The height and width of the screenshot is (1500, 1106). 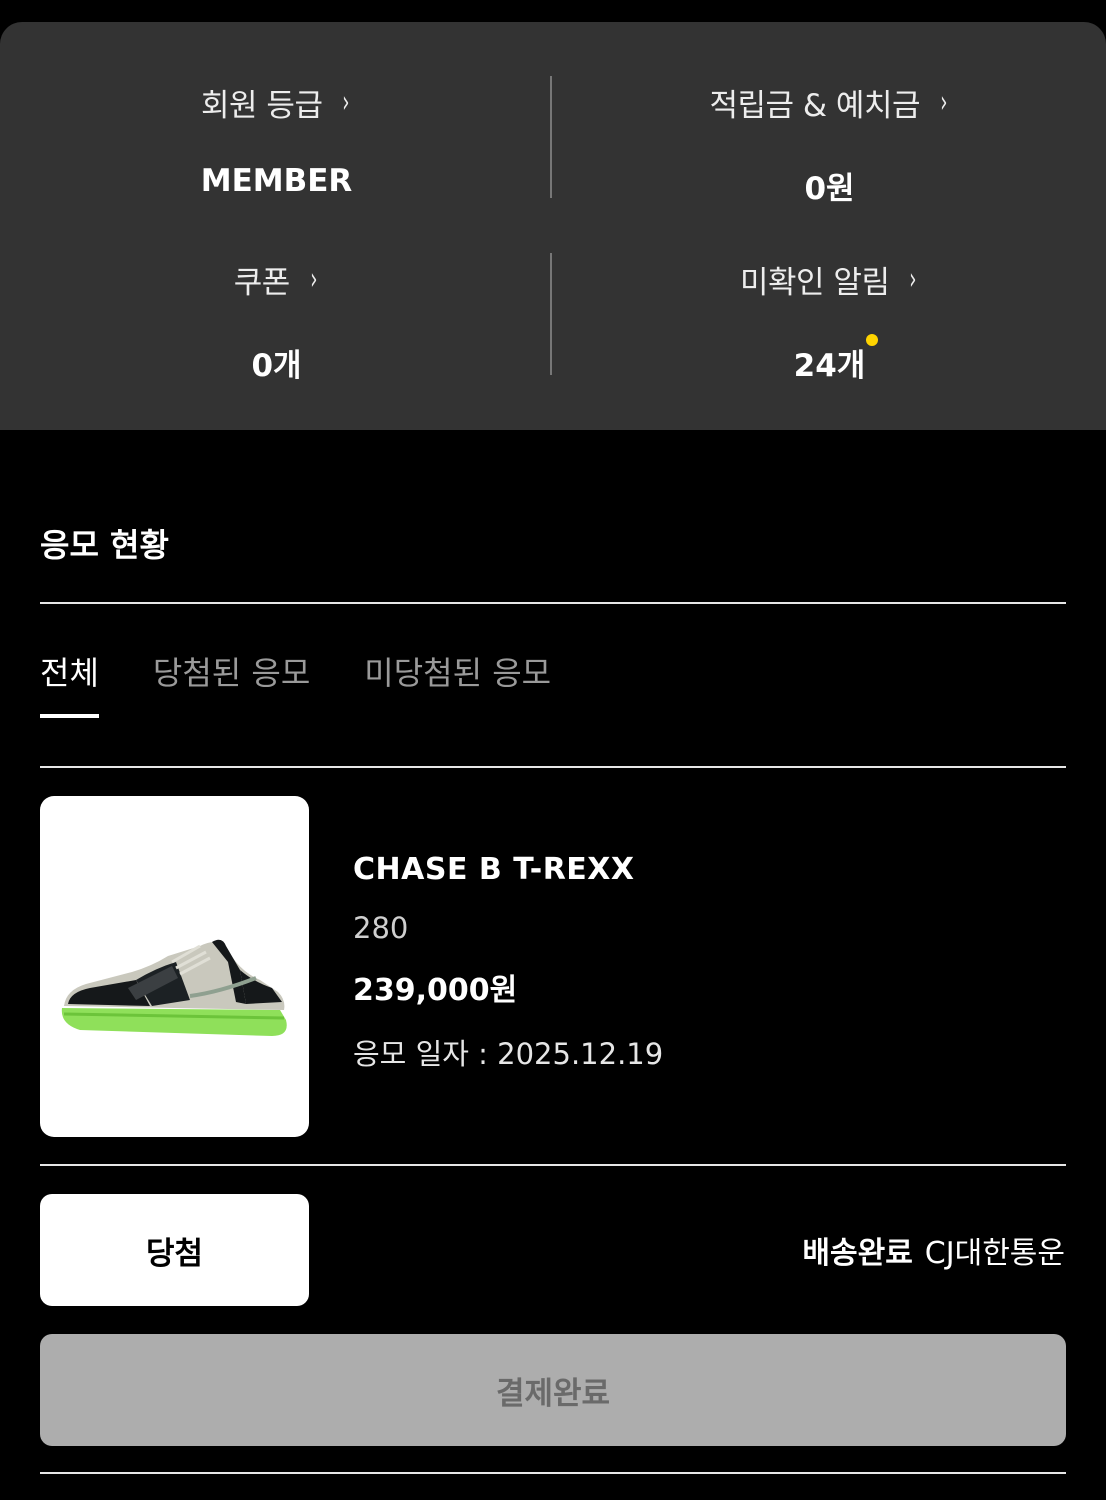 I want to click on membership-value: MEMBER, so click(x=276, y=181).